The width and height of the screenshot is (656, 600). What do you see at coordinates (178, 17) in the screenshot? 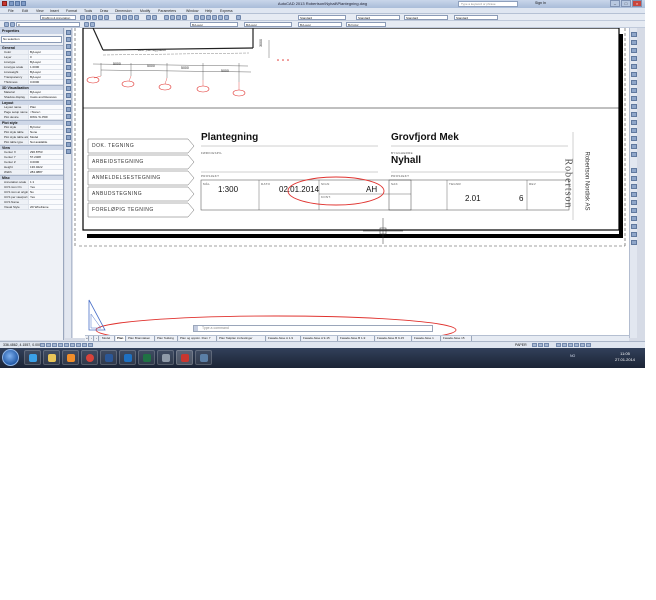
I see `zoom-window-icon` at bounding box center [178, 17].